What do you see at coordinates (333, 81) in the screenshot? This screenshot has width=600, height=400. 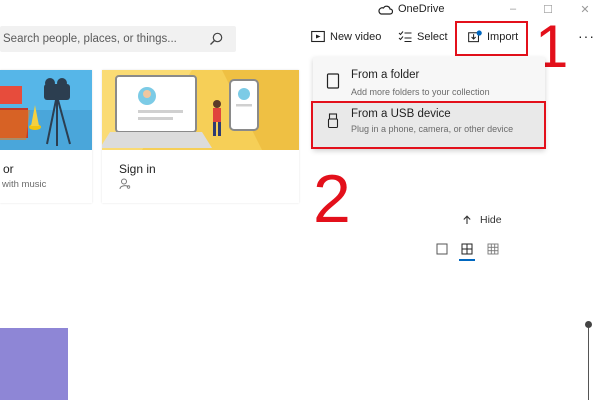 I see `folder-icon` at bounding box center [333, 81].